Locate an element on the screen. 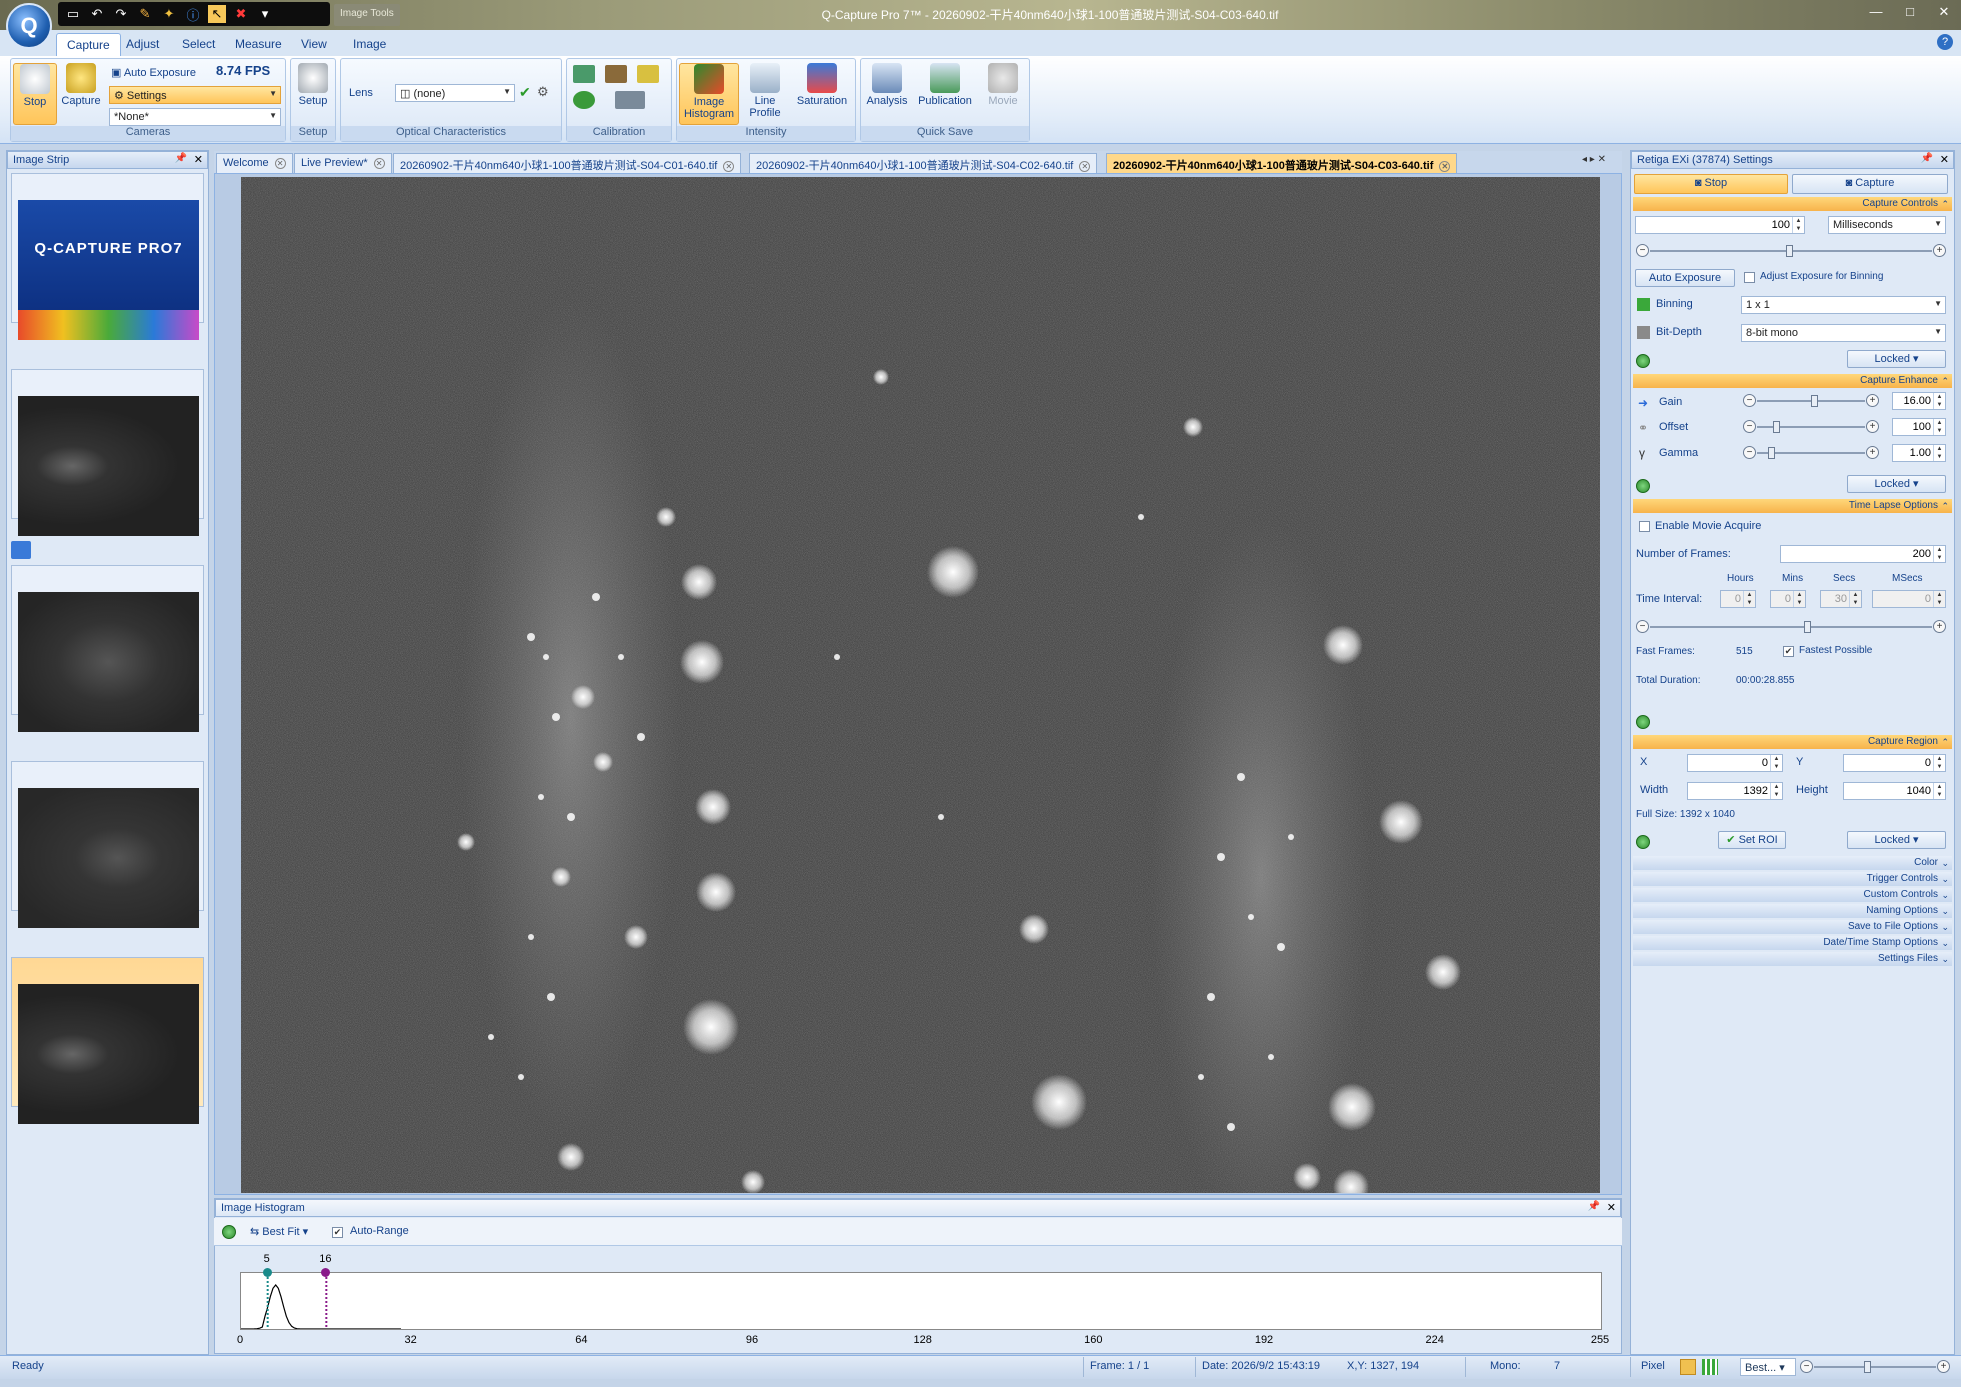  refresh-icon is located at coordinates (229, 1232).